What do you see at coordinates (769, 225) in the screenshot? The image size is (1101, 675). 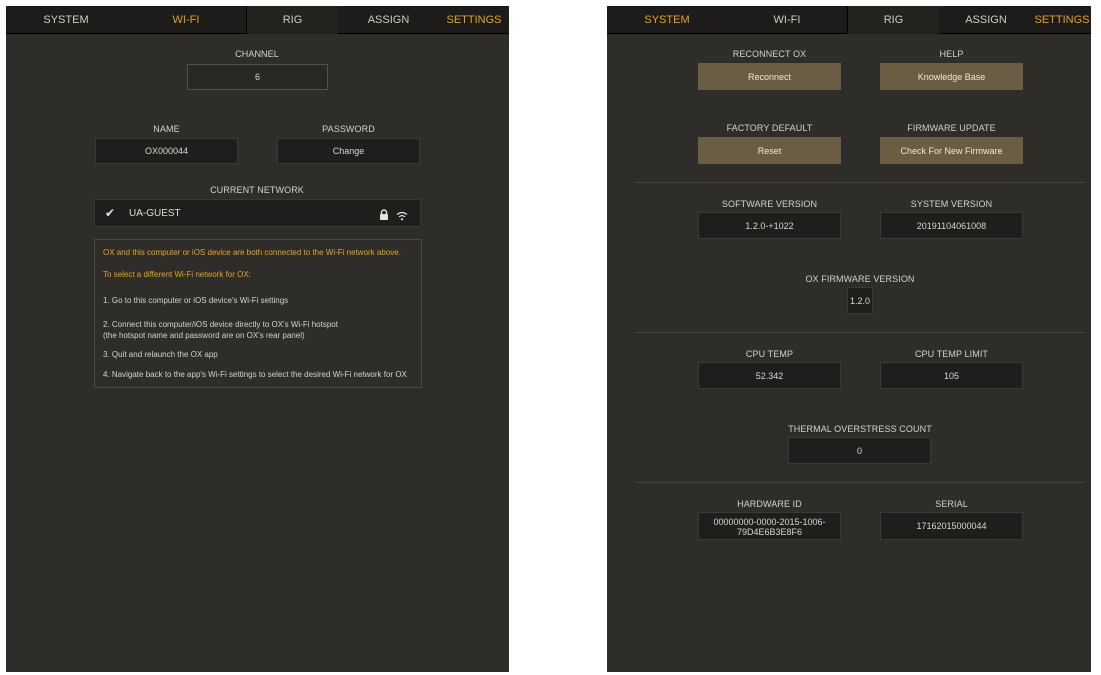 I see `software-version-value: 1.2.0-+1022` at bounding box center [769, 225].